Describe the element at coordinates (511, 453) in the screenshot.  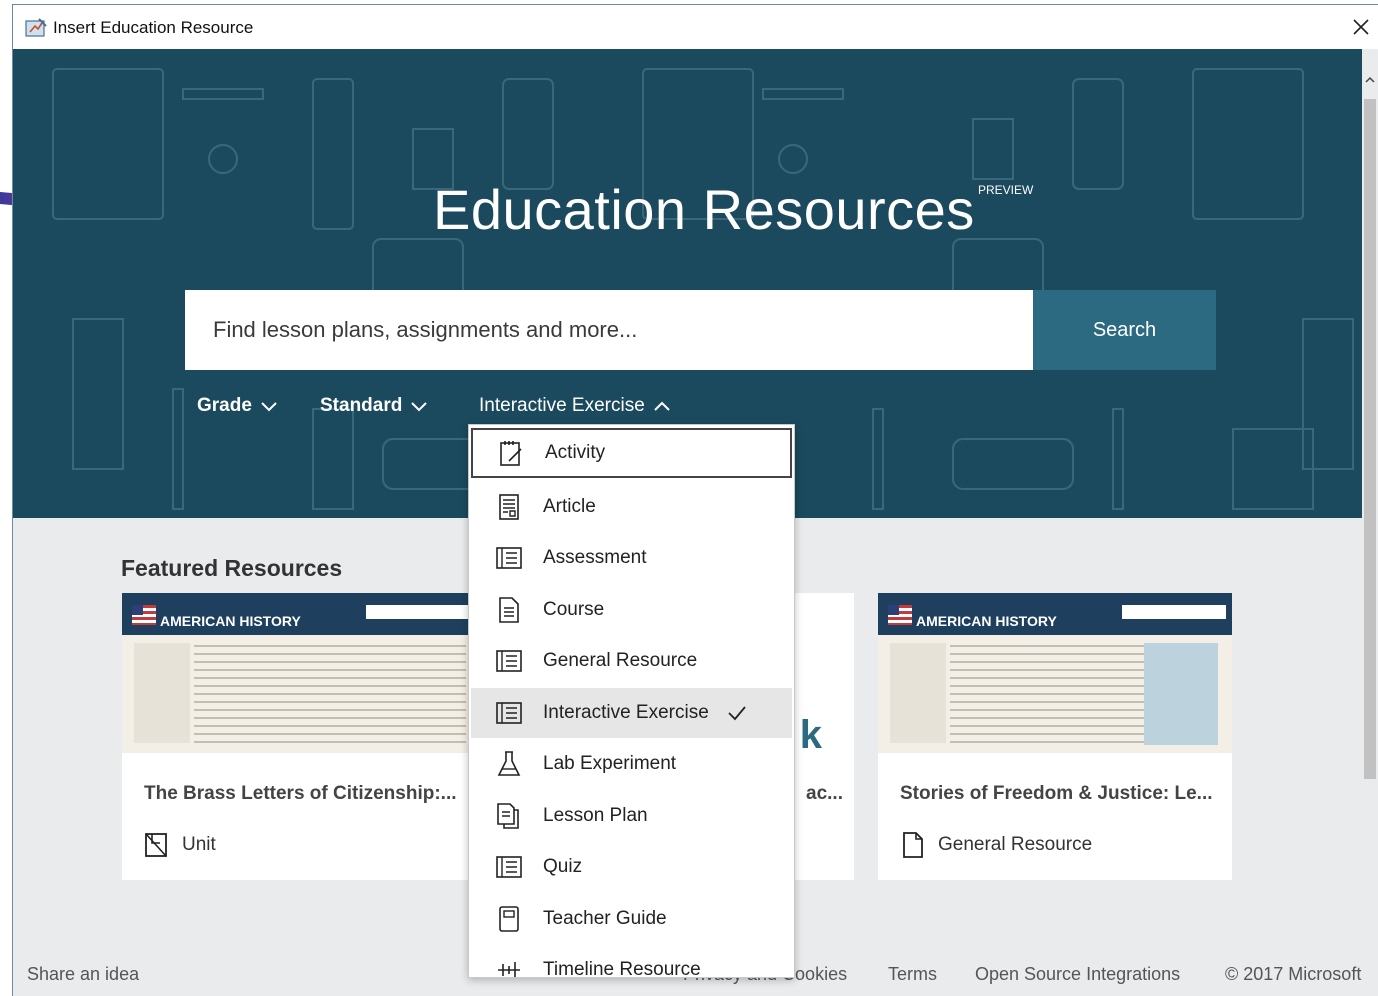
I see `activity-icon` at that location.